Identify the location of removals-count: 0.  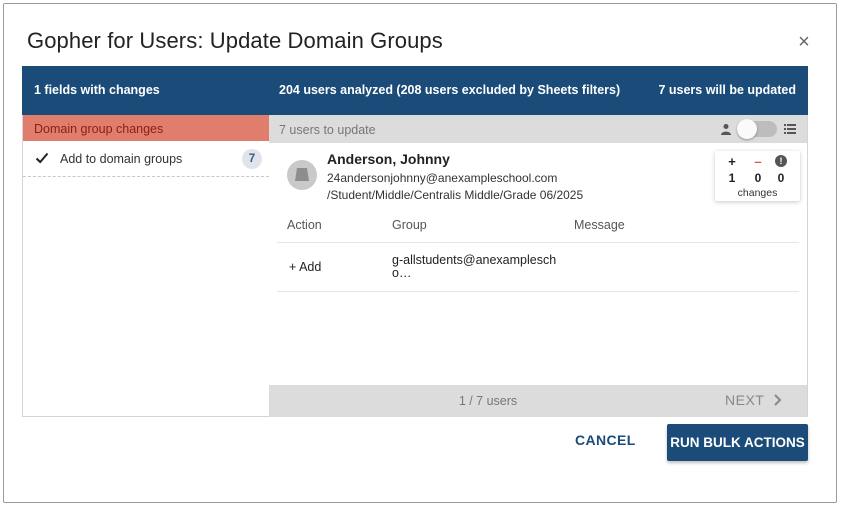
(758, 178).